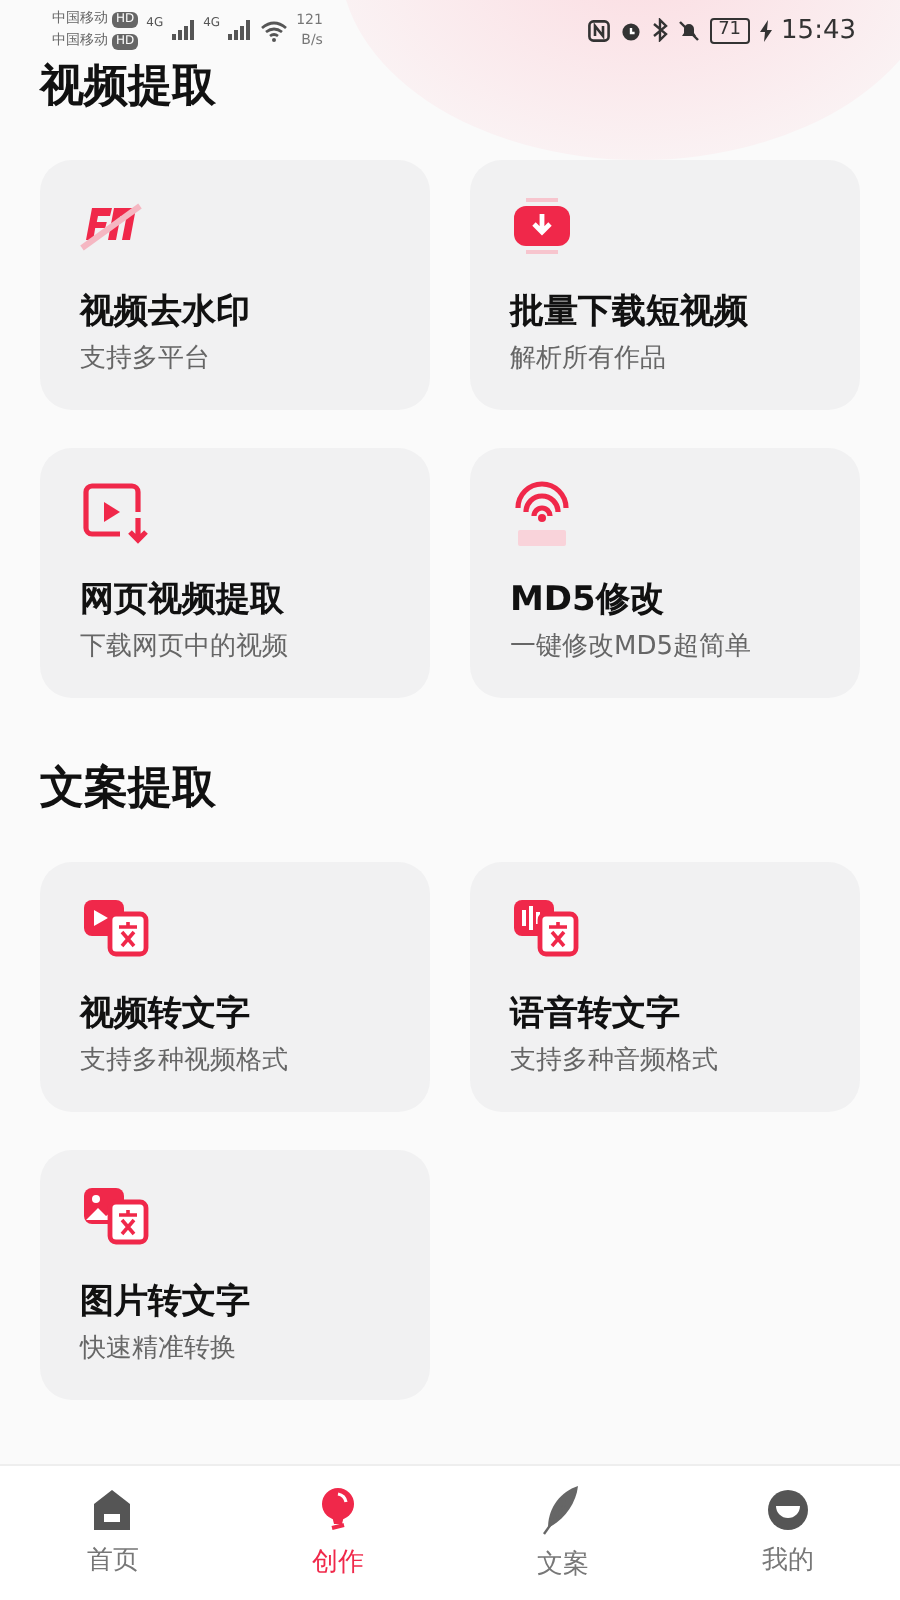 The width and height of the screenshot is (900, 1600). I want to click on clock-time: 15:43, so click(818, 30).